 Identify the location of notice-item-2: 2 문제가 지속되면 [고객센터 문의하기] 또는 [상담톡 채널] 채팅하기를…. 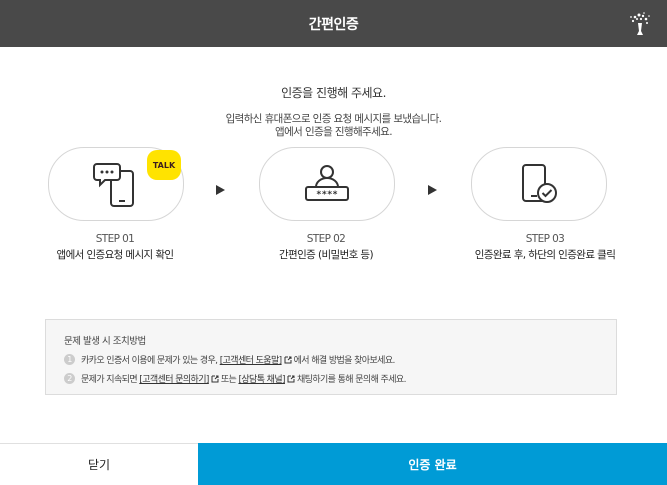
(235, 378).